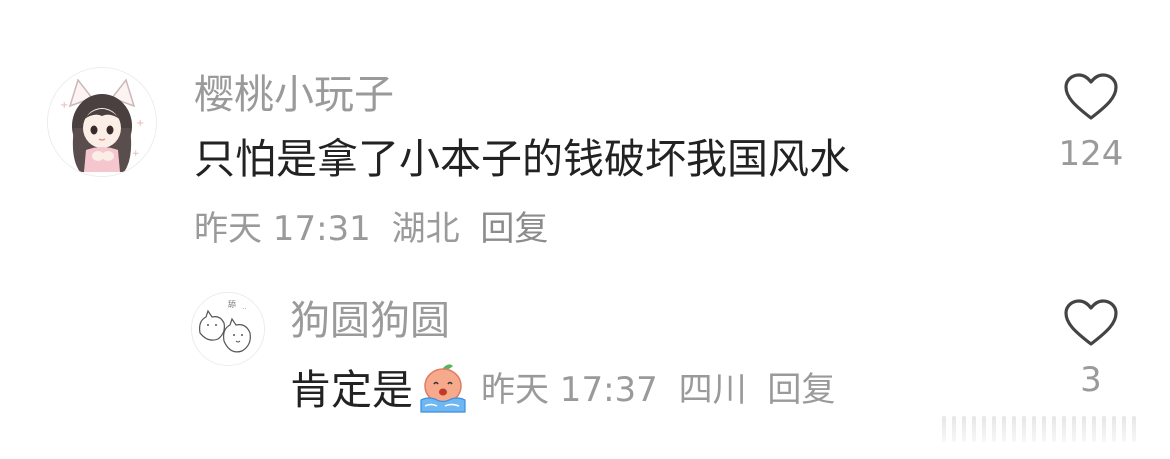 The height and width of the screenshot is (459, 1170). Describe the element at coordinates (1091, 380) in the screenshot. I see `like-count: 3` at that location.